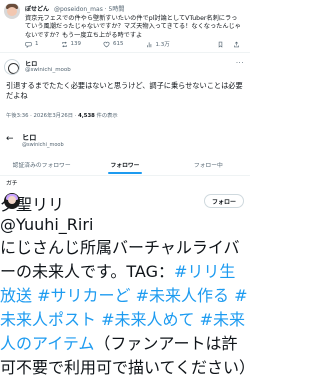  I want to click on follow-button: フォロー, so click(224, 201).